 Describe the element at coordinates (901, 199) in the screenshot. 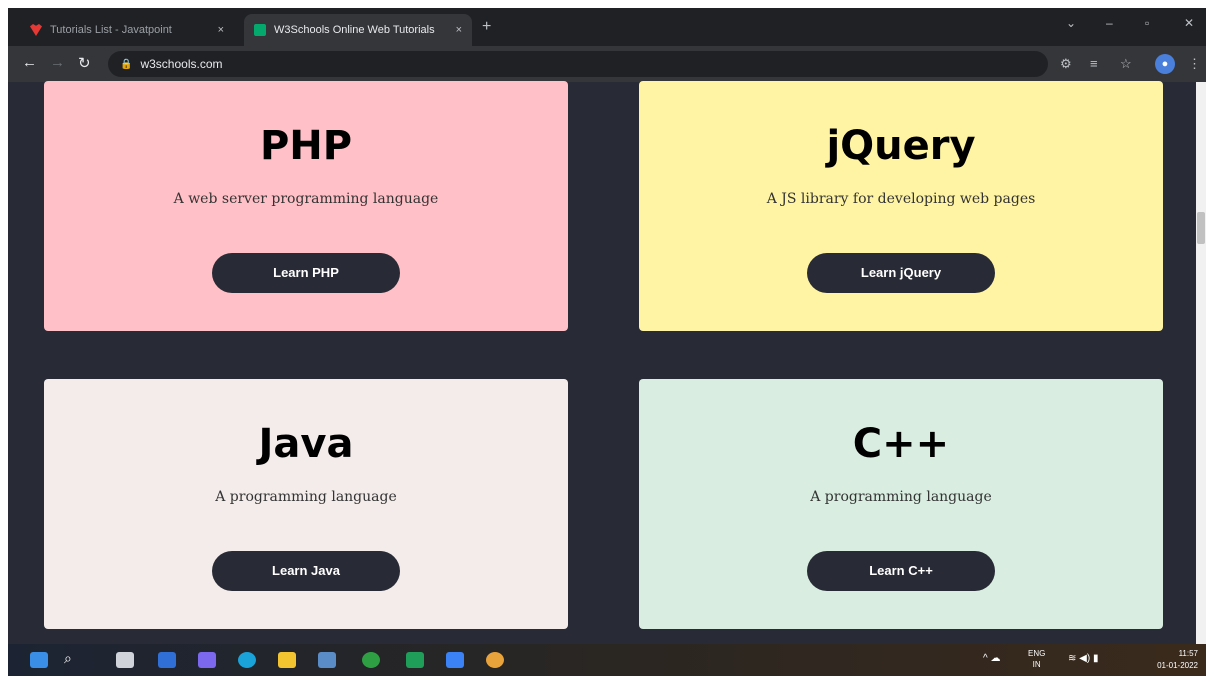

I see `card-description: A JS library for developing web pages` at that location.